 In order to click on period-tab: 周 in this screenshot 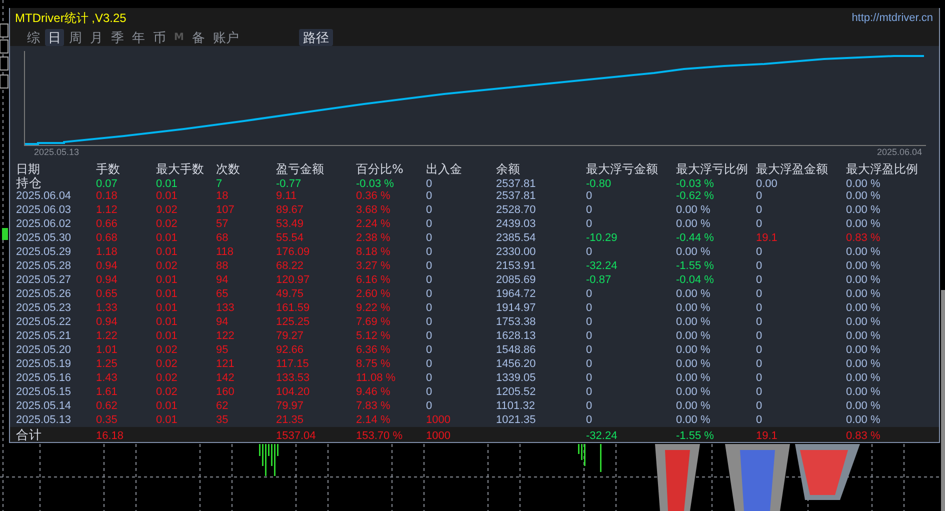, I will do `click(75, 37)`.